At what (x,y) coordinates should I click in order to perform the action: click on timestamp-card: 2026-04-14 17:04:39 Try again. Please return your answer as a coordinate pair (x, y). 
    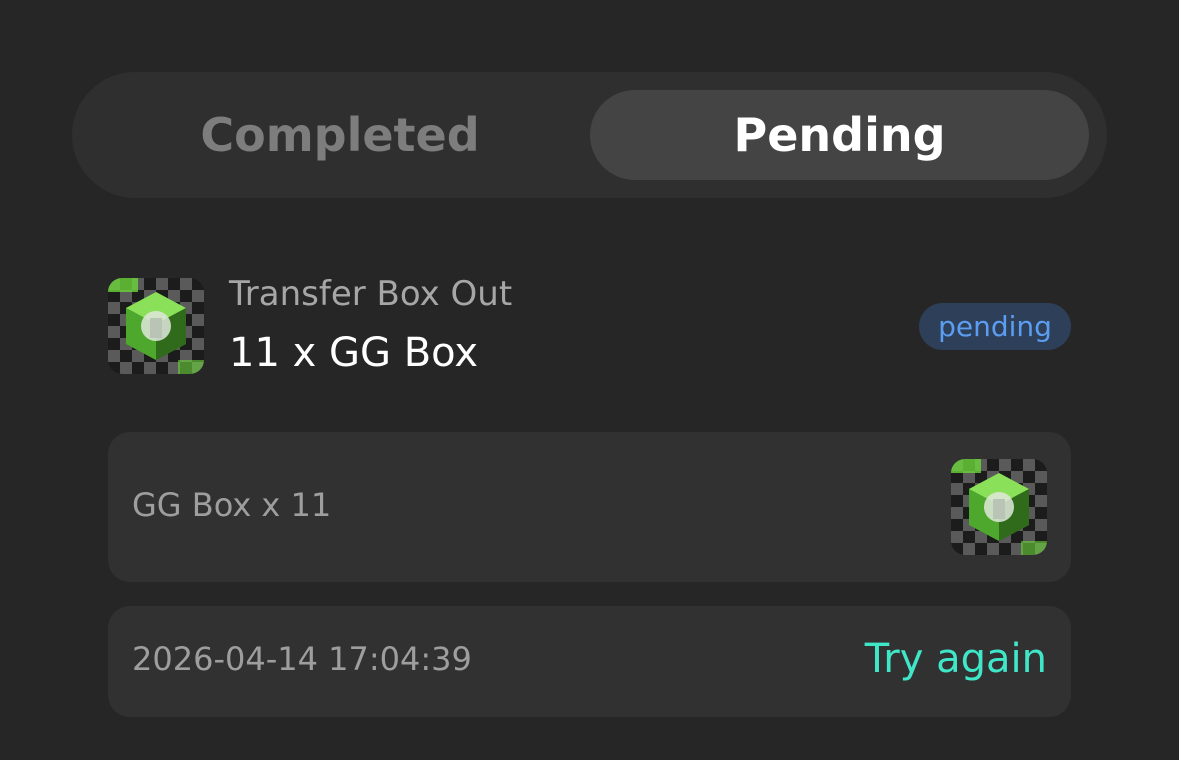
    Looking at the image, I should click on (589, 661).